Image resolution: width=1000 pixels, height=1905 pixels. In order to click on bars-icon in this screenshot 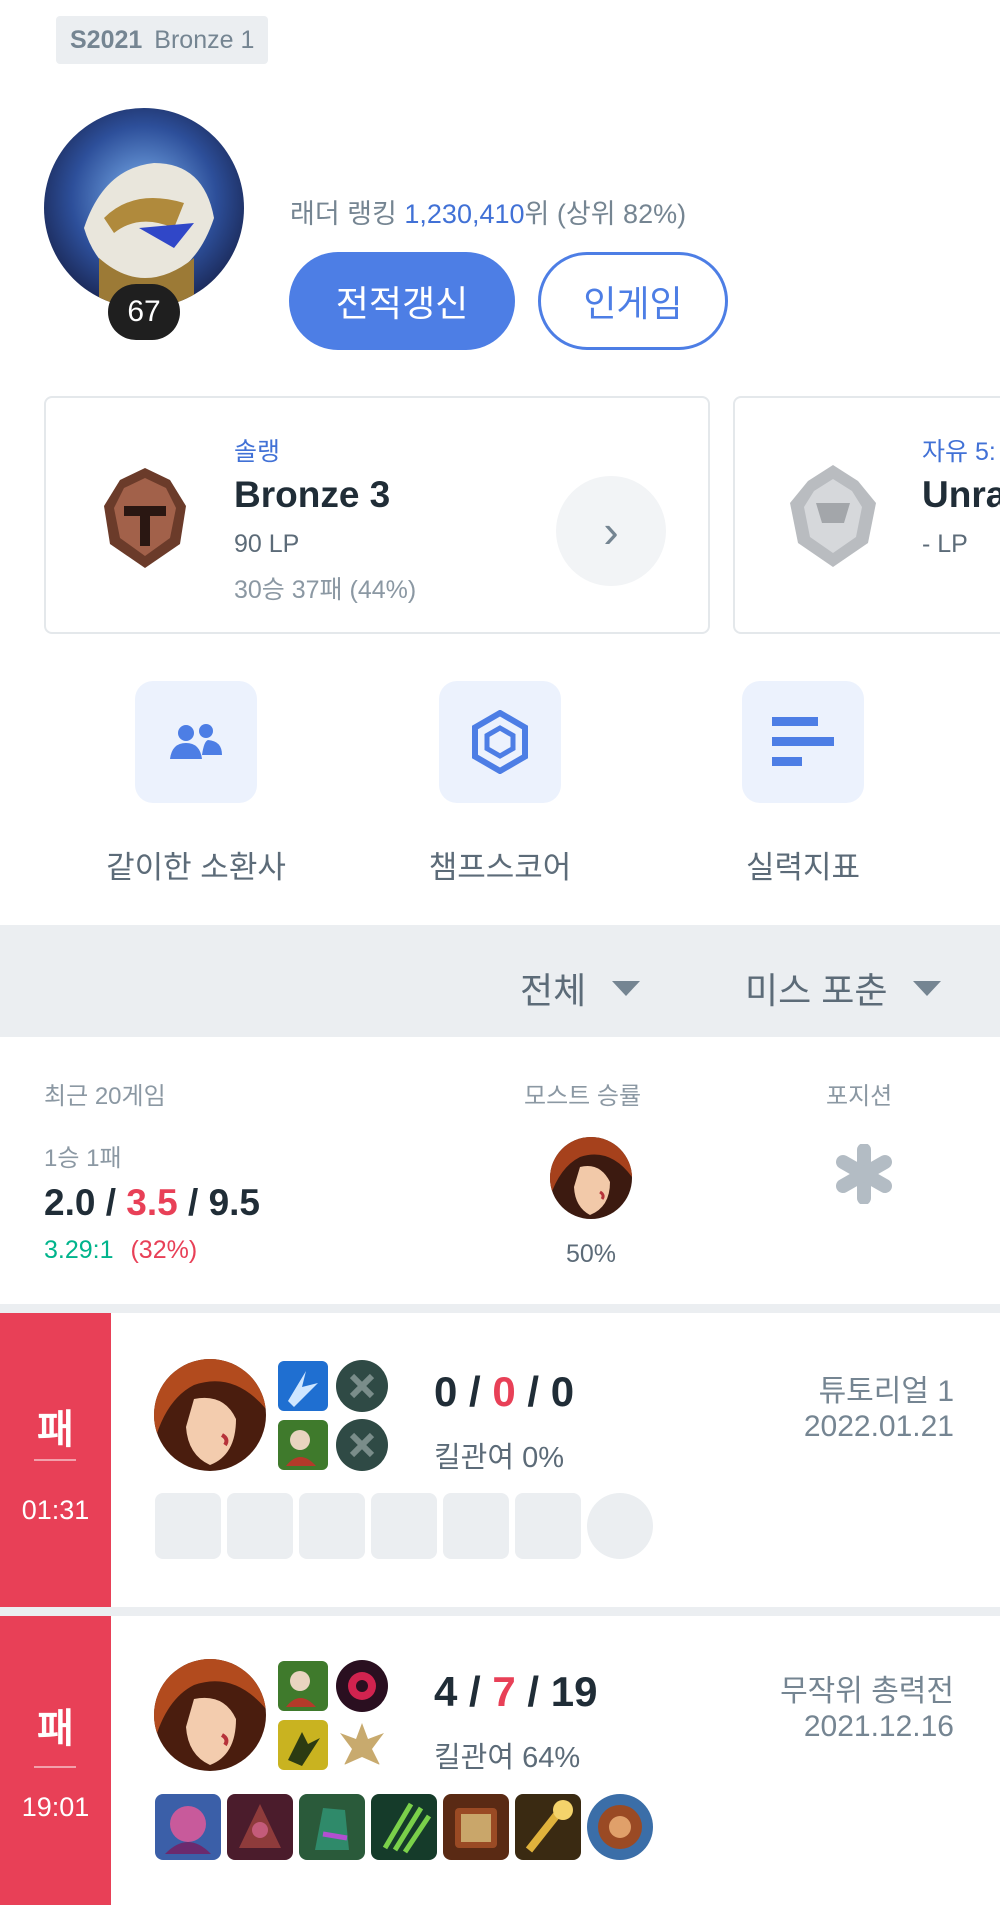, I will do `click(803, 741)`.